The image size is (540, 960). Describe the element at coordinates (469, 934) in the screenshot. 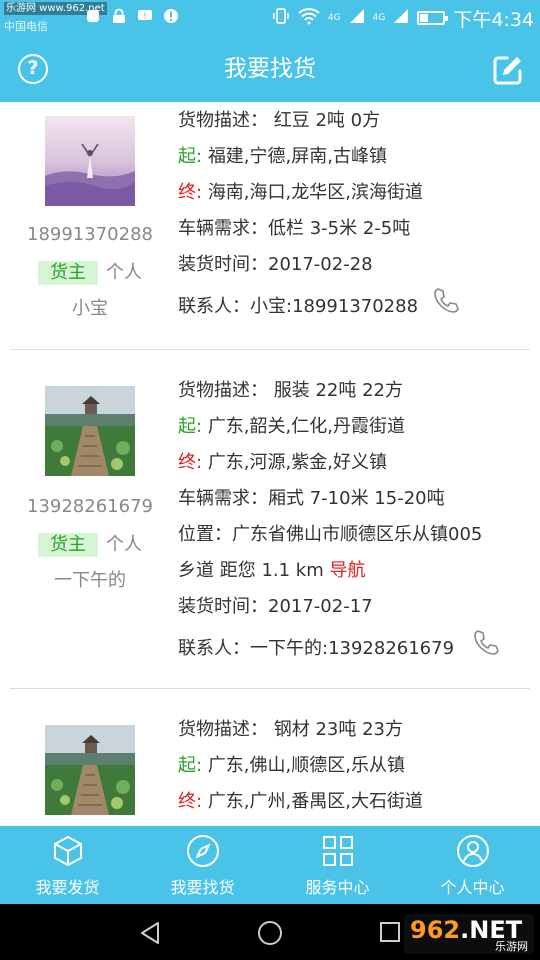

I see `watermark-logo: 962.NET 乐游网` at that location.